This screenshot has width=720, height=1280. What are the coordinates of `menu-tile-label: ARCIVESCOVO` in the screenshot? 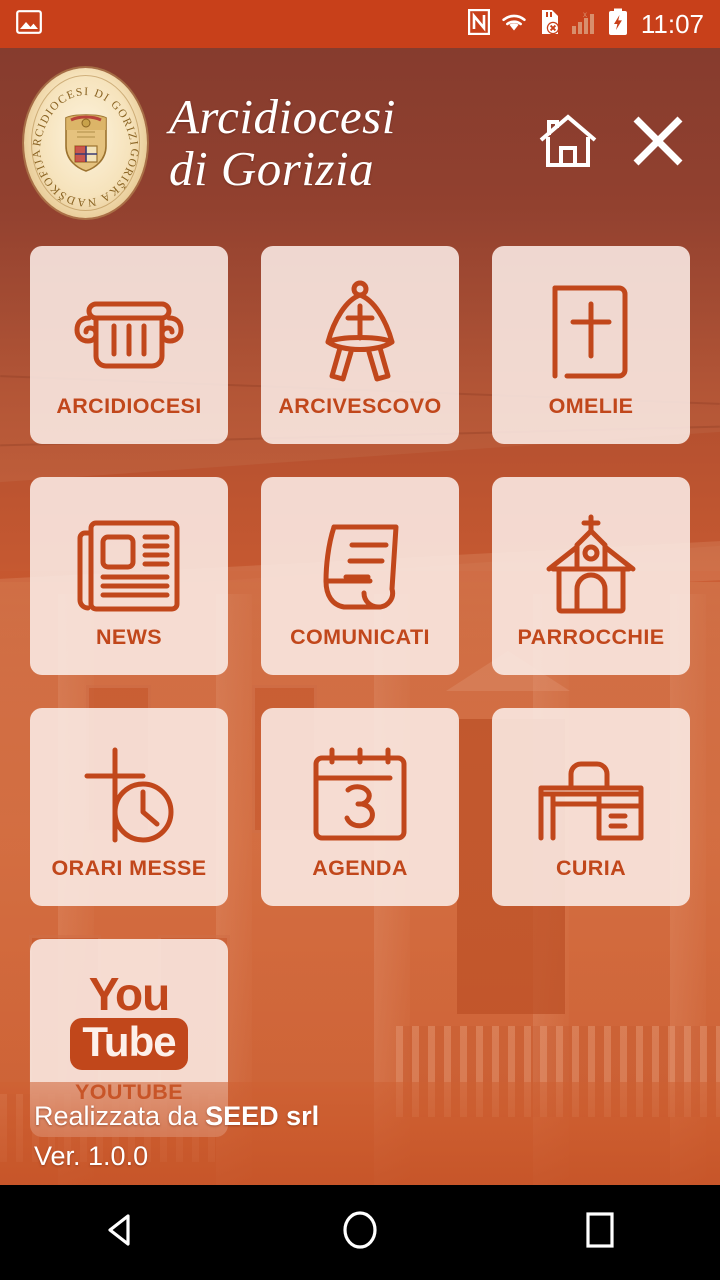 It's located at (360, 405).